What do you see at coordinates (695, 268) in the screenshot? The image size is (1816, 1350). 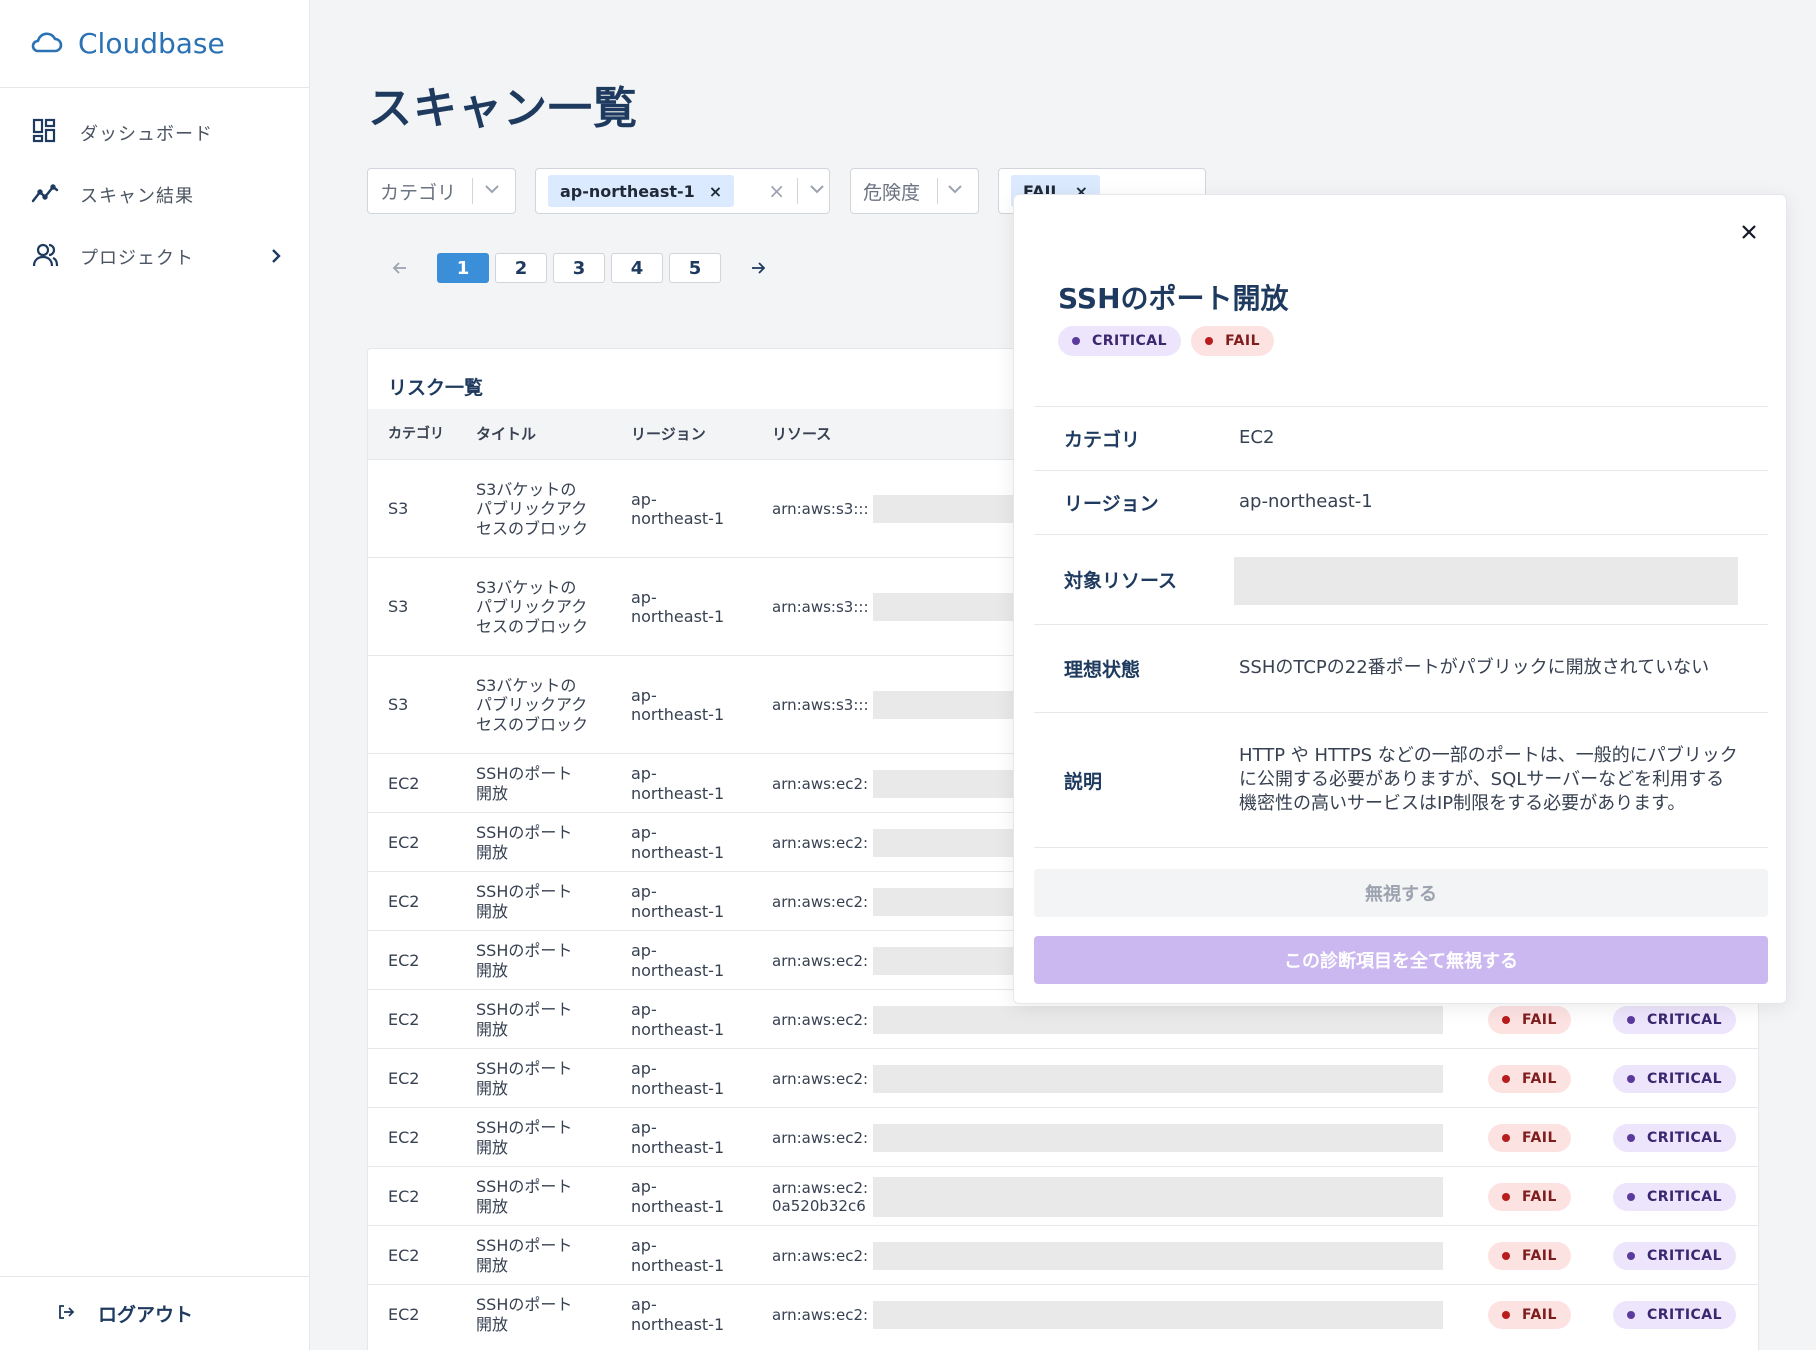 I see `page-button: 5` at bounding box center [695, 268].